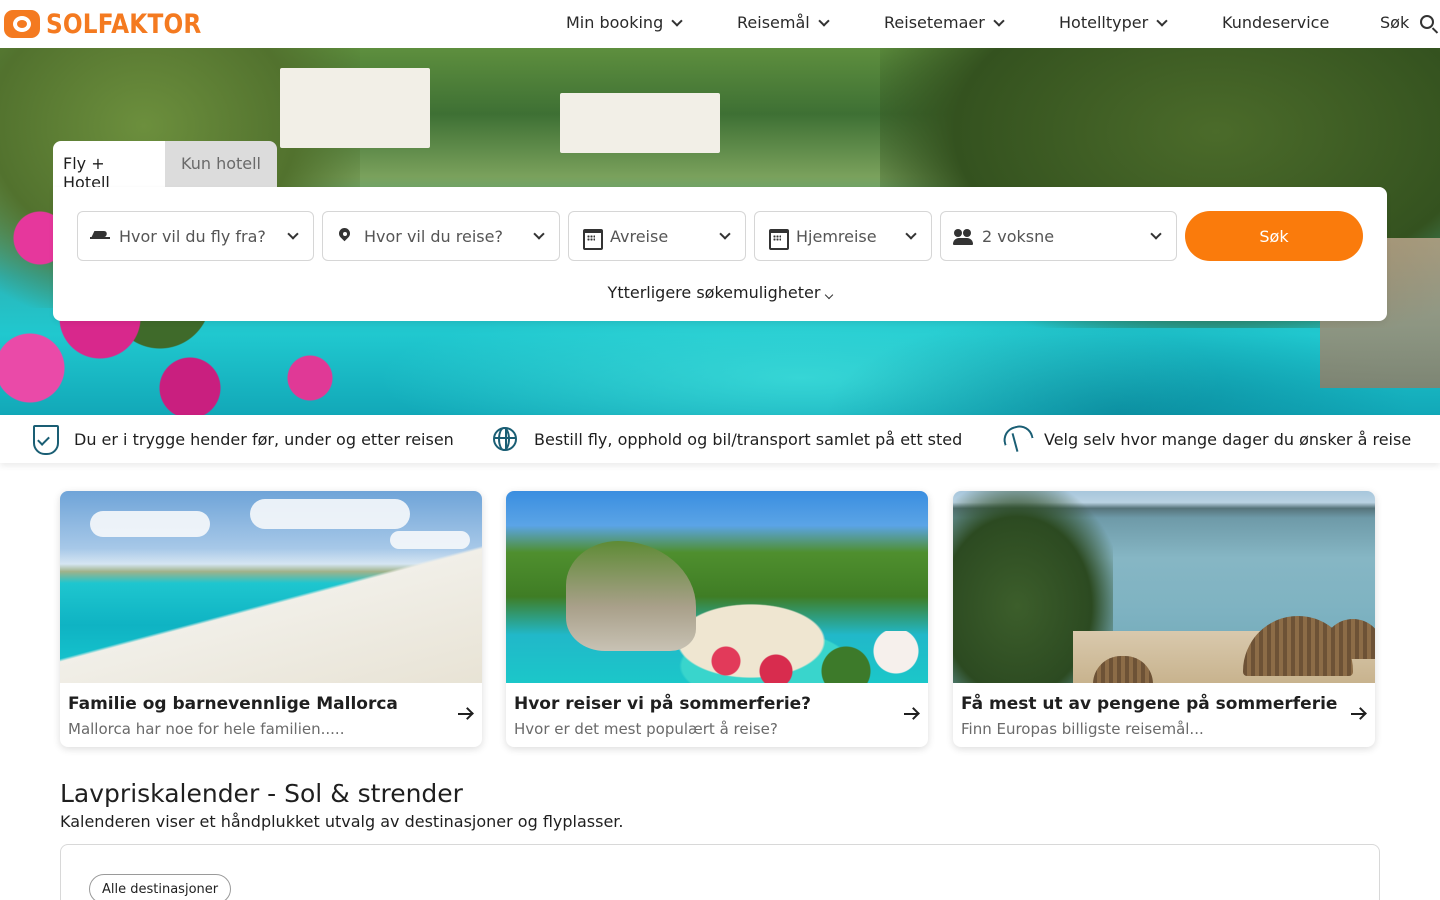  I want to click on search-submit-button: Søk, so click(1274, 236).